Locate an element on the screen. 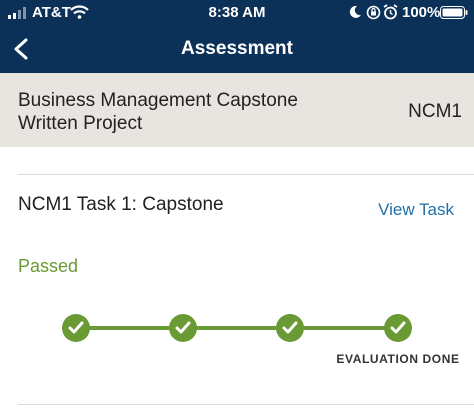  course-code: NCM1 is located at coordinates (435, 111).